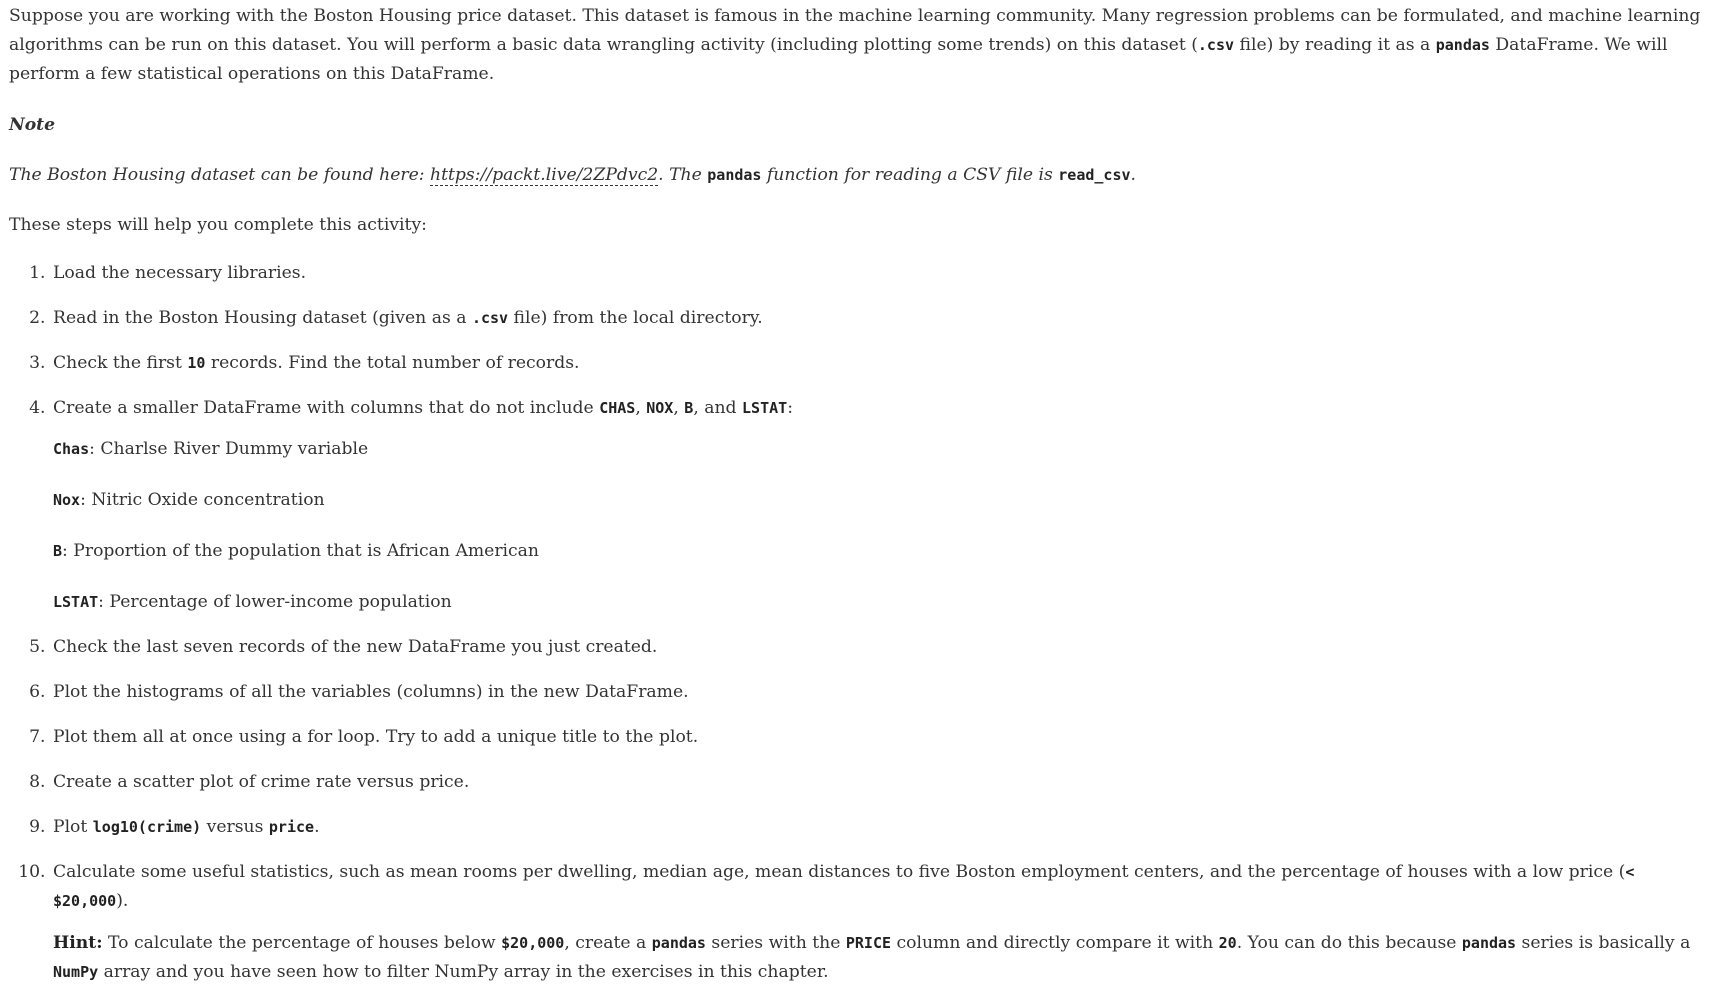  I want to click on code-nox: NOX, so click(660, 408).